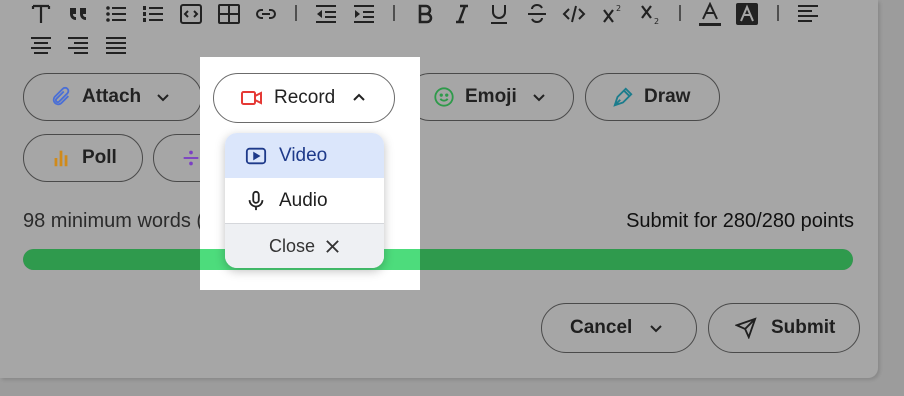 This screenshot has height=396, width=904. Describe the element at coordinates (266, 14) in the screenshot. I see `link-icon` at that location.